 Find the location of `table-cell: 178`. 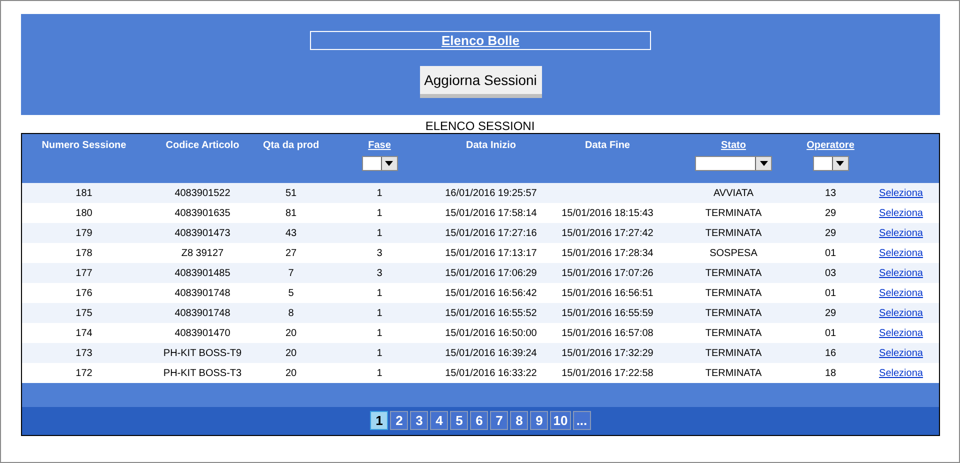

table-cell: 178 is located at coordinates (84, 253).